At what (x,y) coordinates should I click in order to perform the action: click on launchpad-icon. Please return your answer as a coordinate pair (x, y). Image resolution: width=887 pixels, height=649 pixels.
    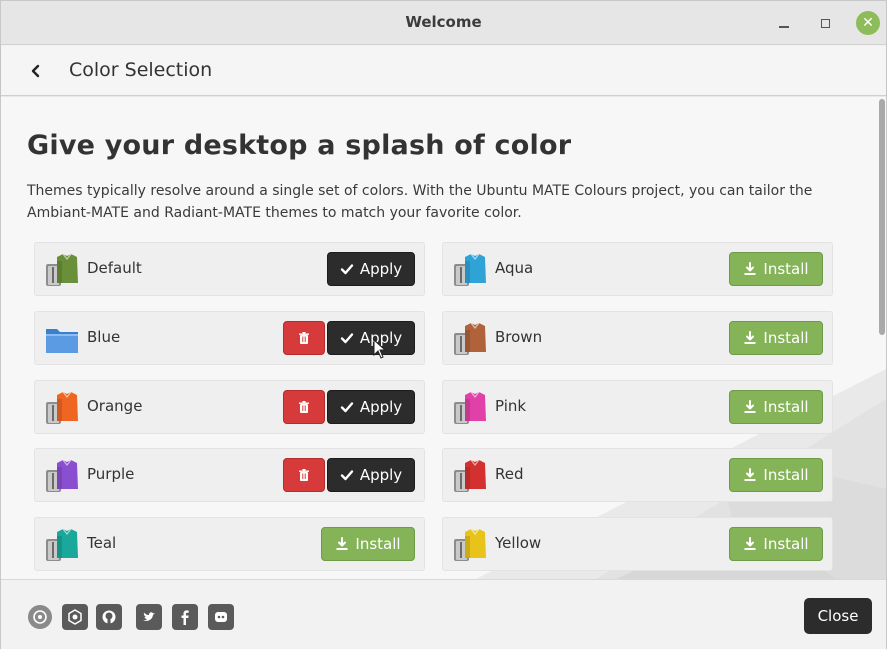
    Looking at the image, I should click on (75, 617).